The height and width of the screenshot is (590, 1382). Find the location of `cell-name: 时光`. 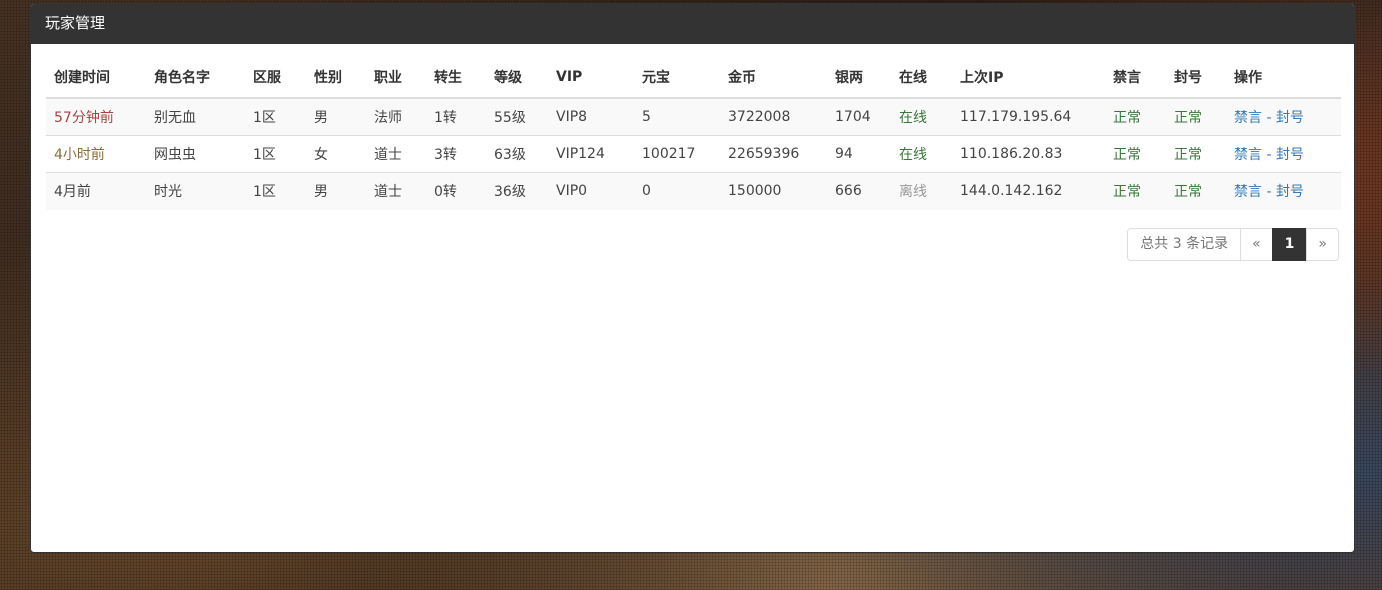

cell-name: 时光 is located at coordinates (195, 191).